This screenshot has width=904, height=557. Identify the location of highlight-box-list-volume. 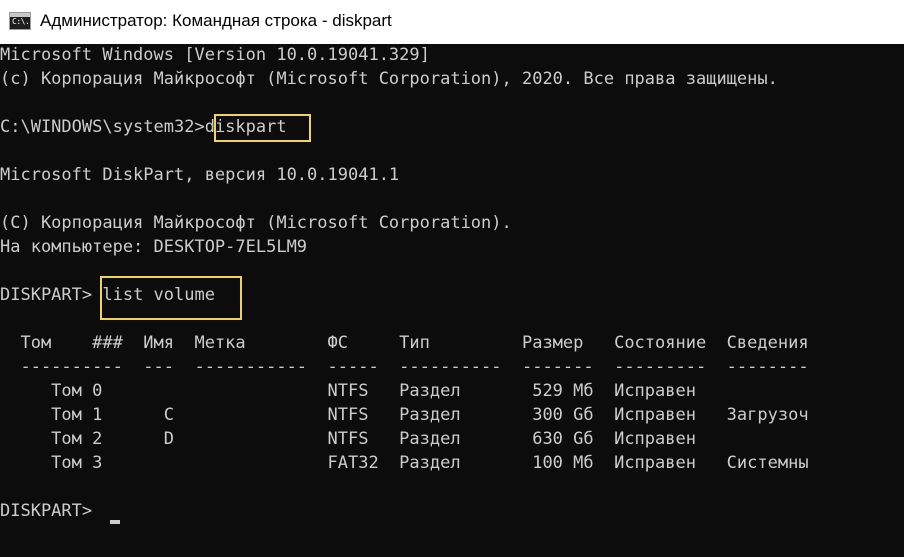
(171, 298).